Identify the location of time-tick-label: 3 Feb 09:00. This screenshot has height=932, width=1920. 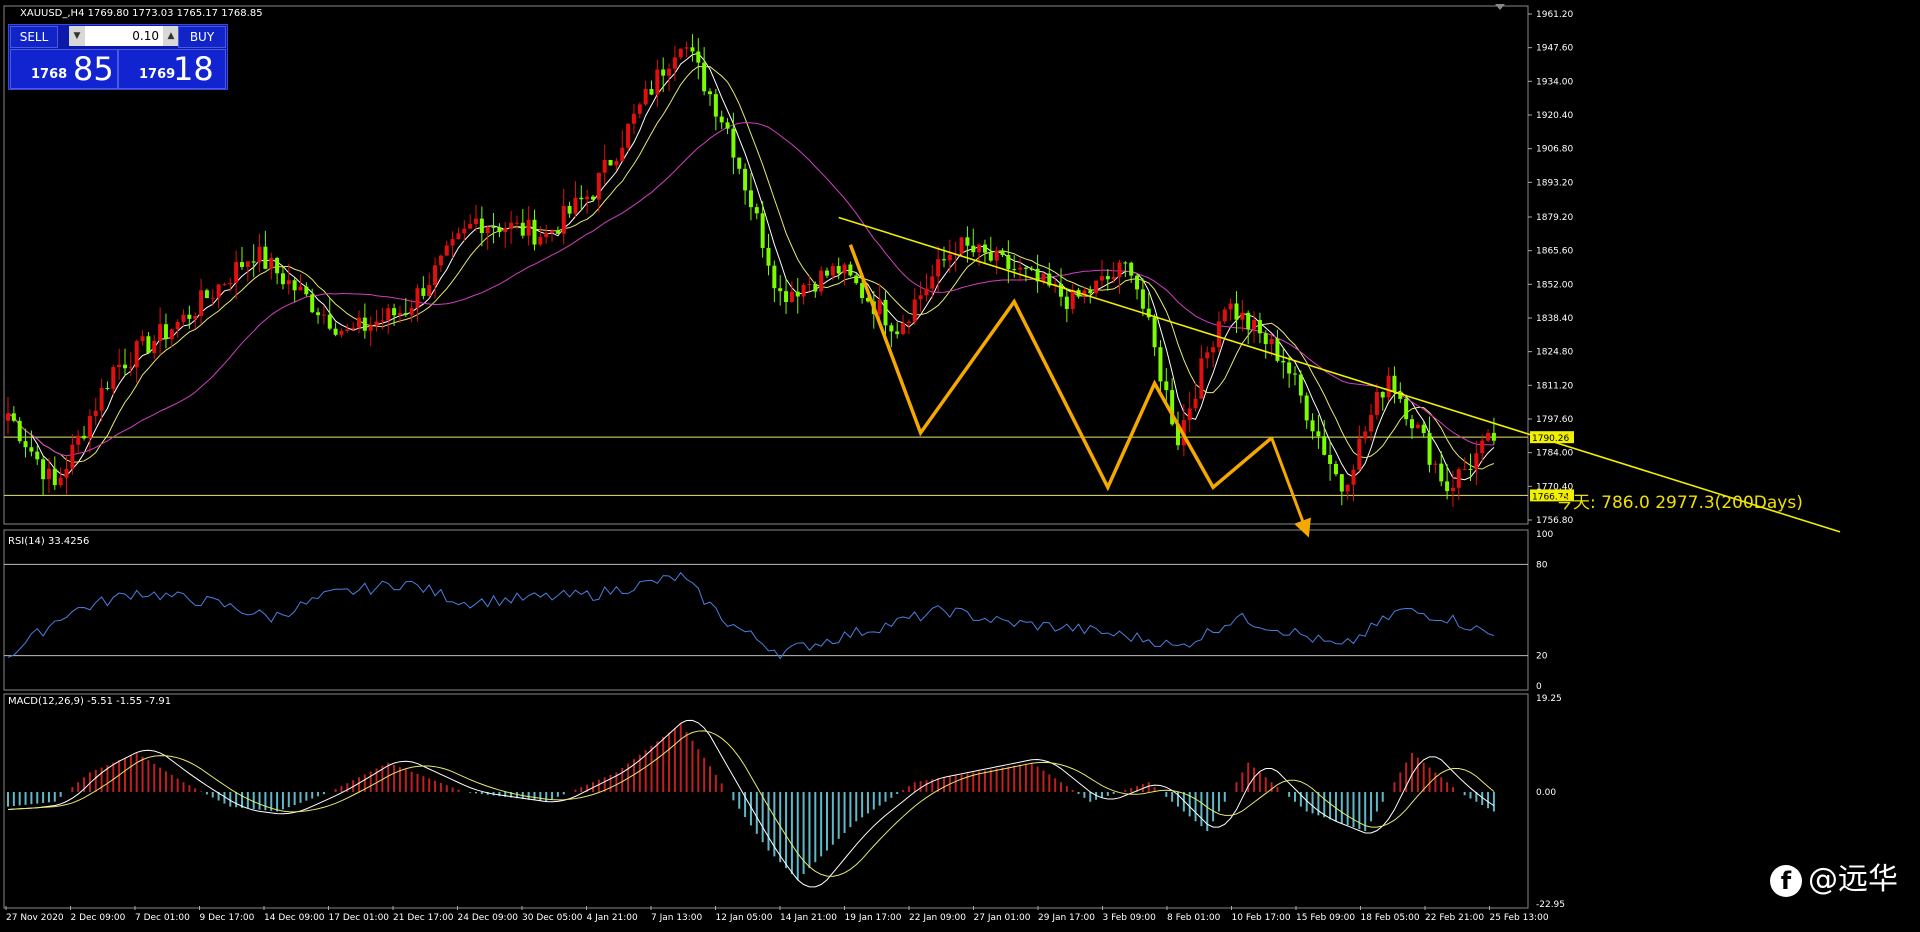
(1130, 918).